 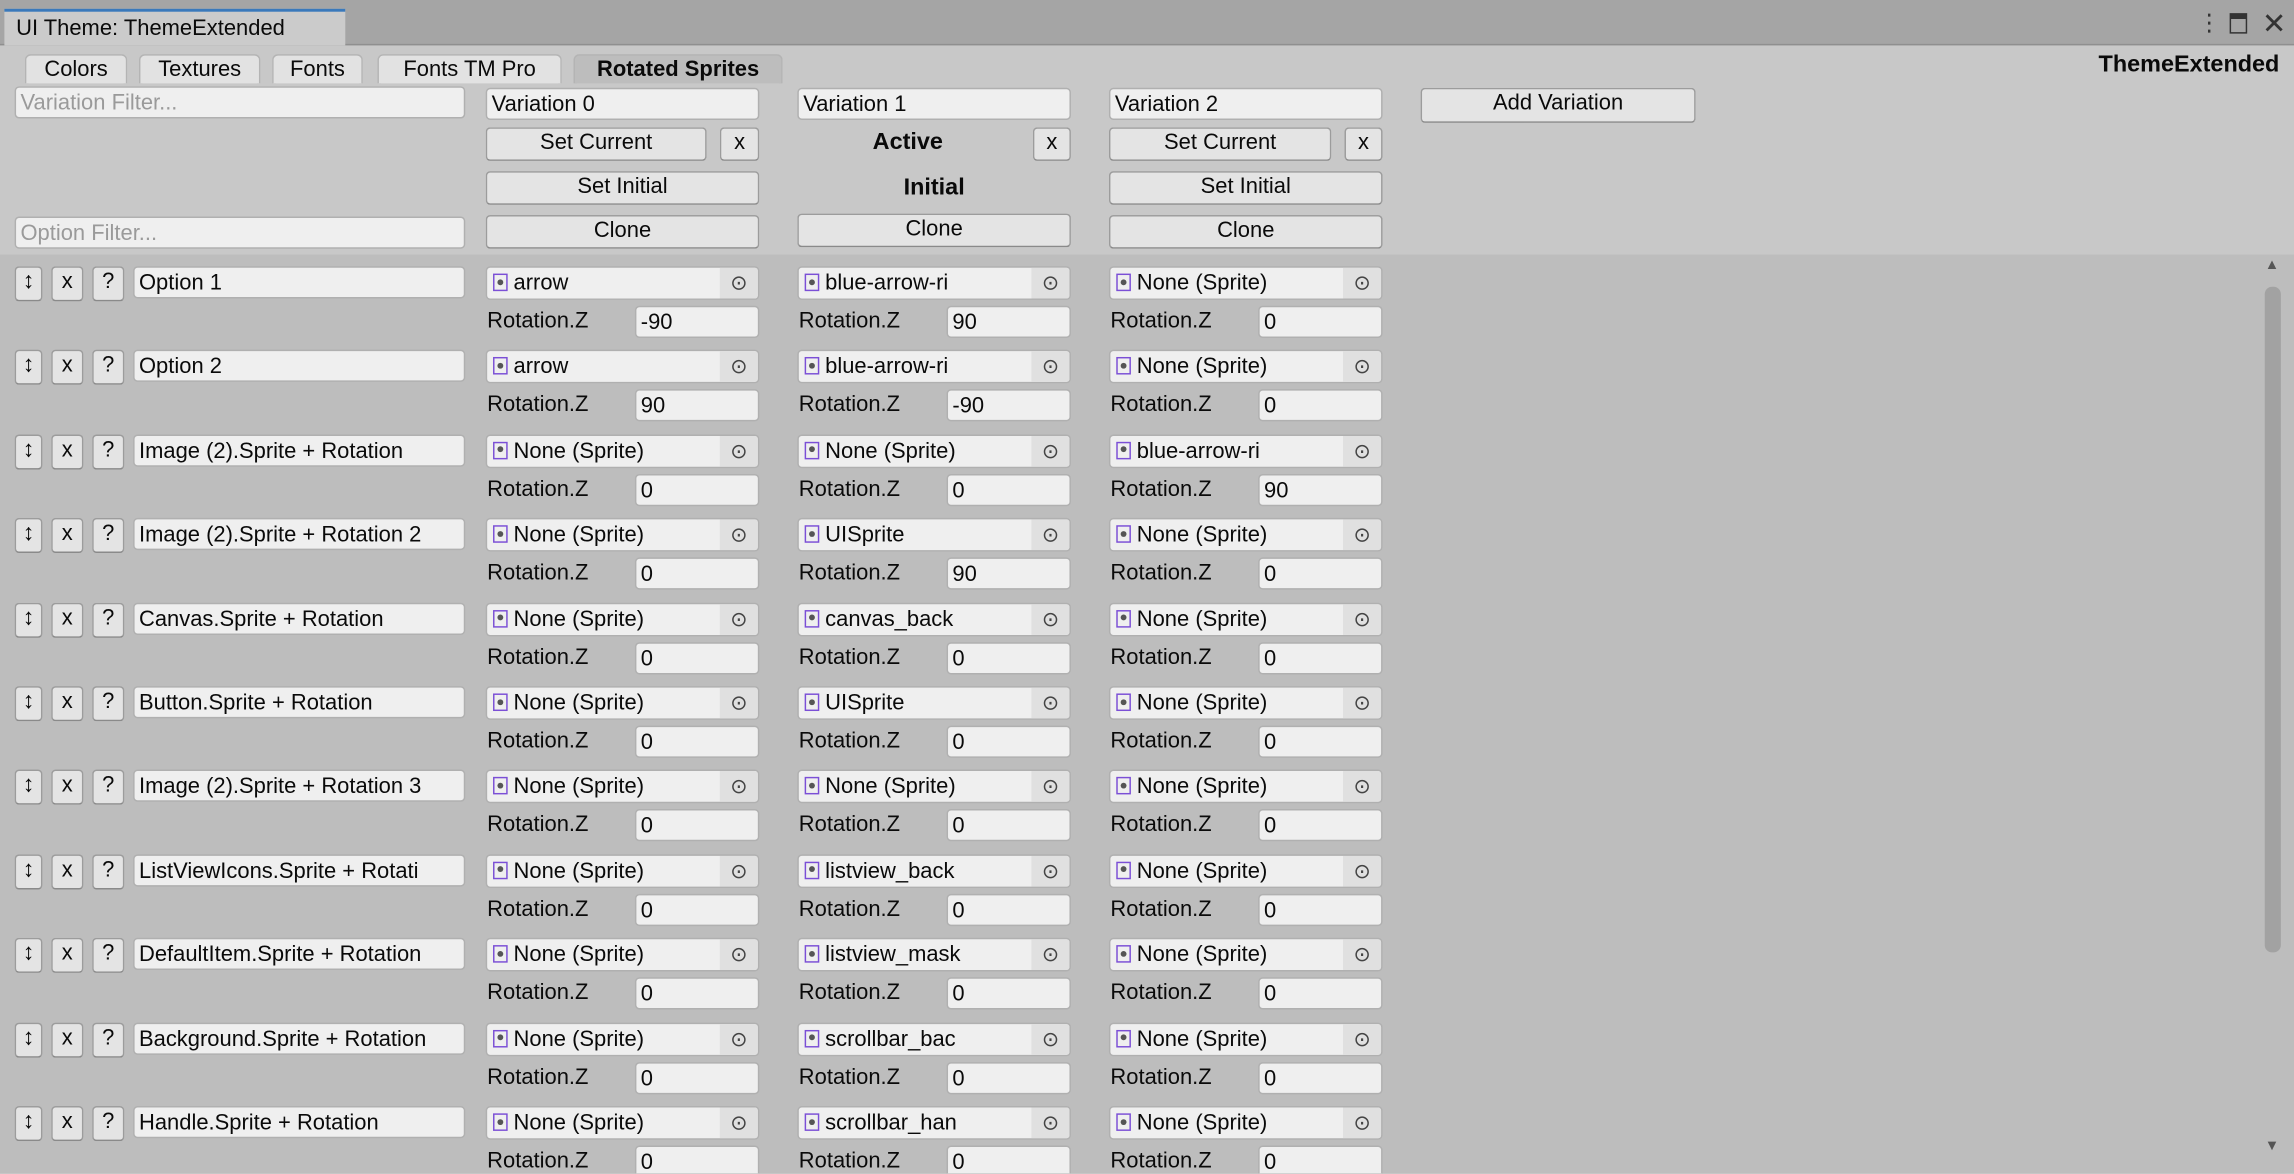 I want to click on variation-0-clone-button: Clone, so click(x=622, y=232).